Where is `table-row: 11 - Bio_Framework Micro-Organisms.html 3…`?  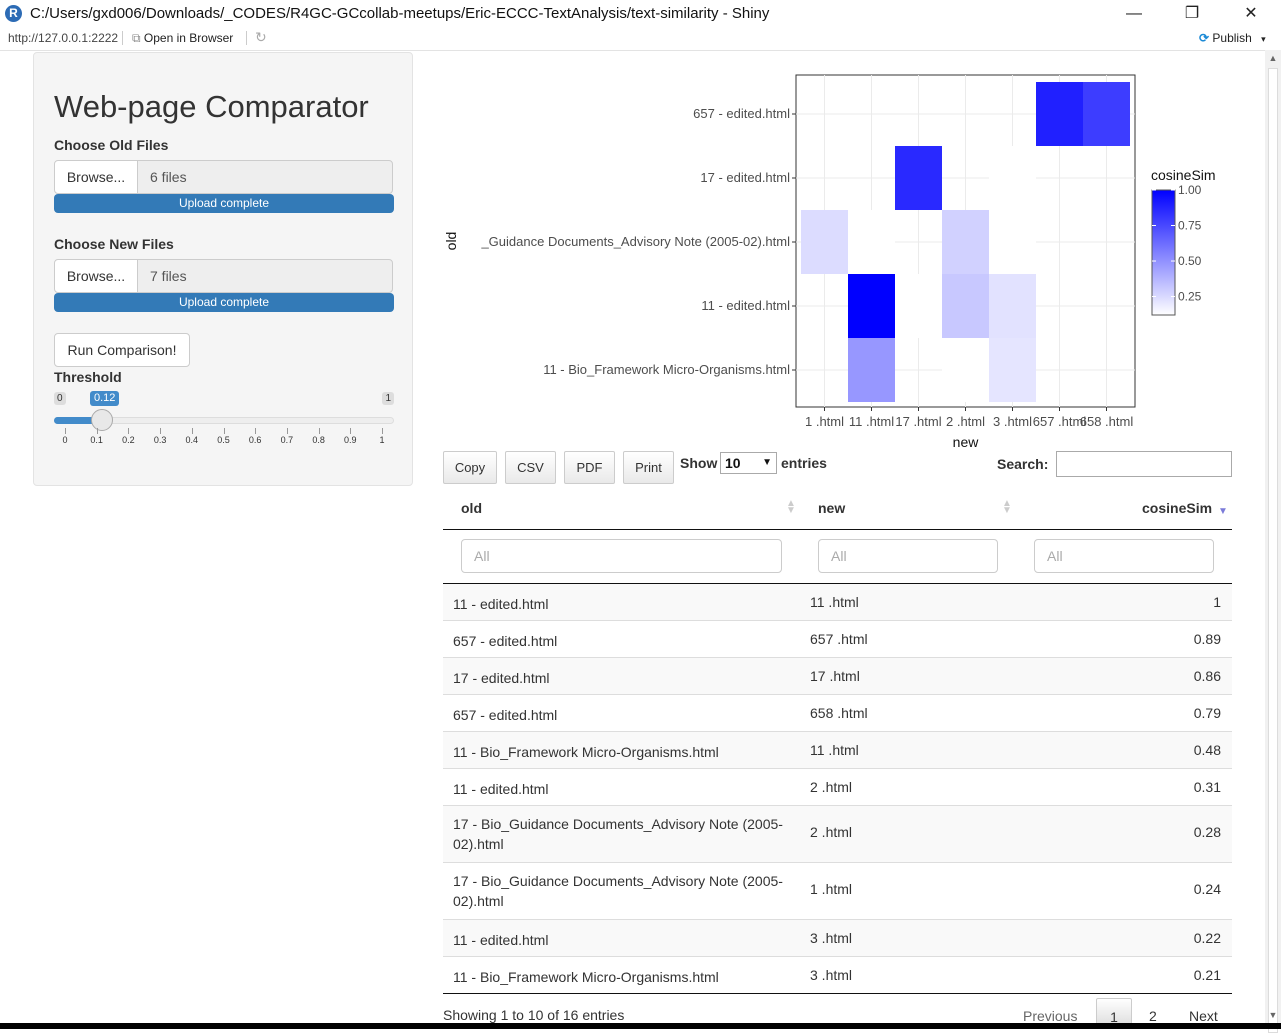
table-row: 11 - Bio_Framework Micro-Organisms.html 3… is located at coordinates (837, 975).